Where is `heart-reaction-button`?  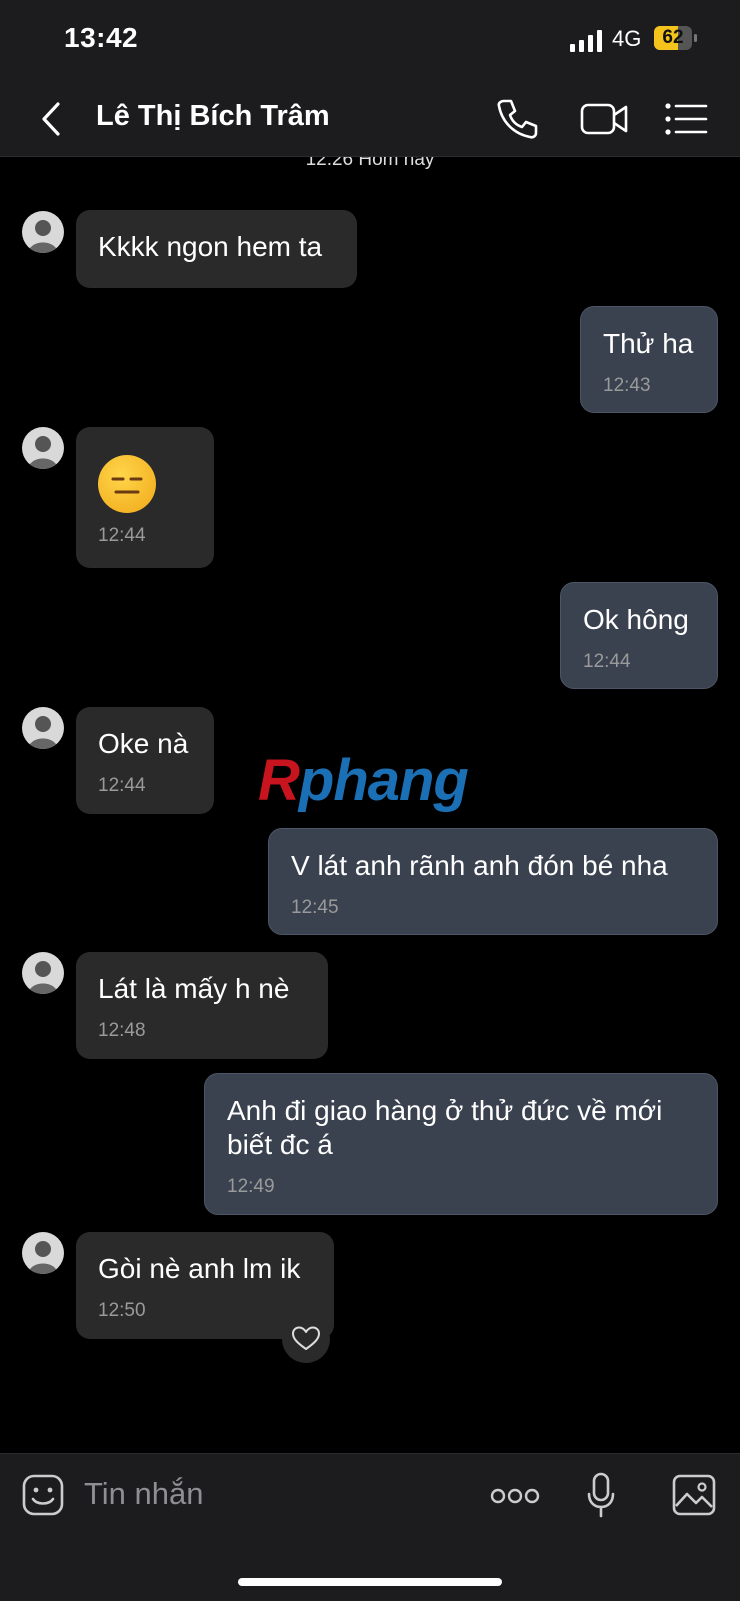 heart-reaction-button is located at coordinates (306, 1339).